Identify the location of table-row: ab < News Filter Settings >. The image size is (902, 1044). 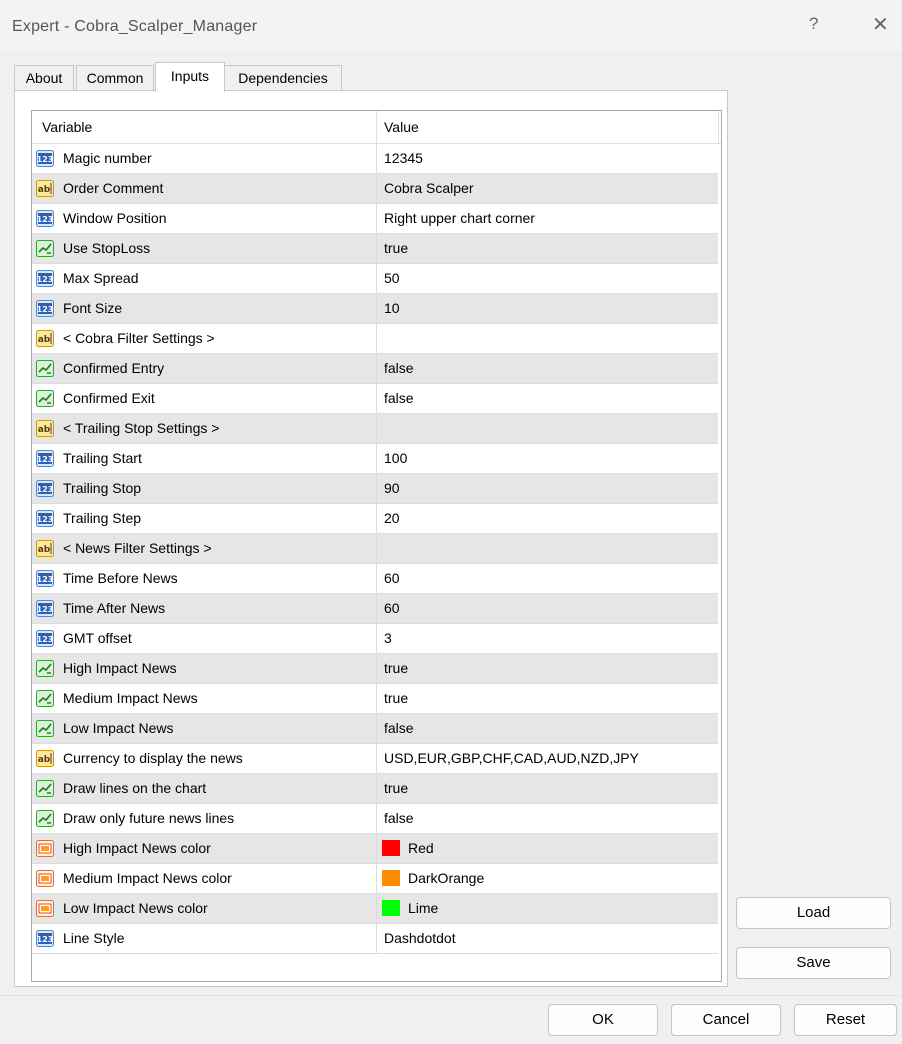
(375, 549).